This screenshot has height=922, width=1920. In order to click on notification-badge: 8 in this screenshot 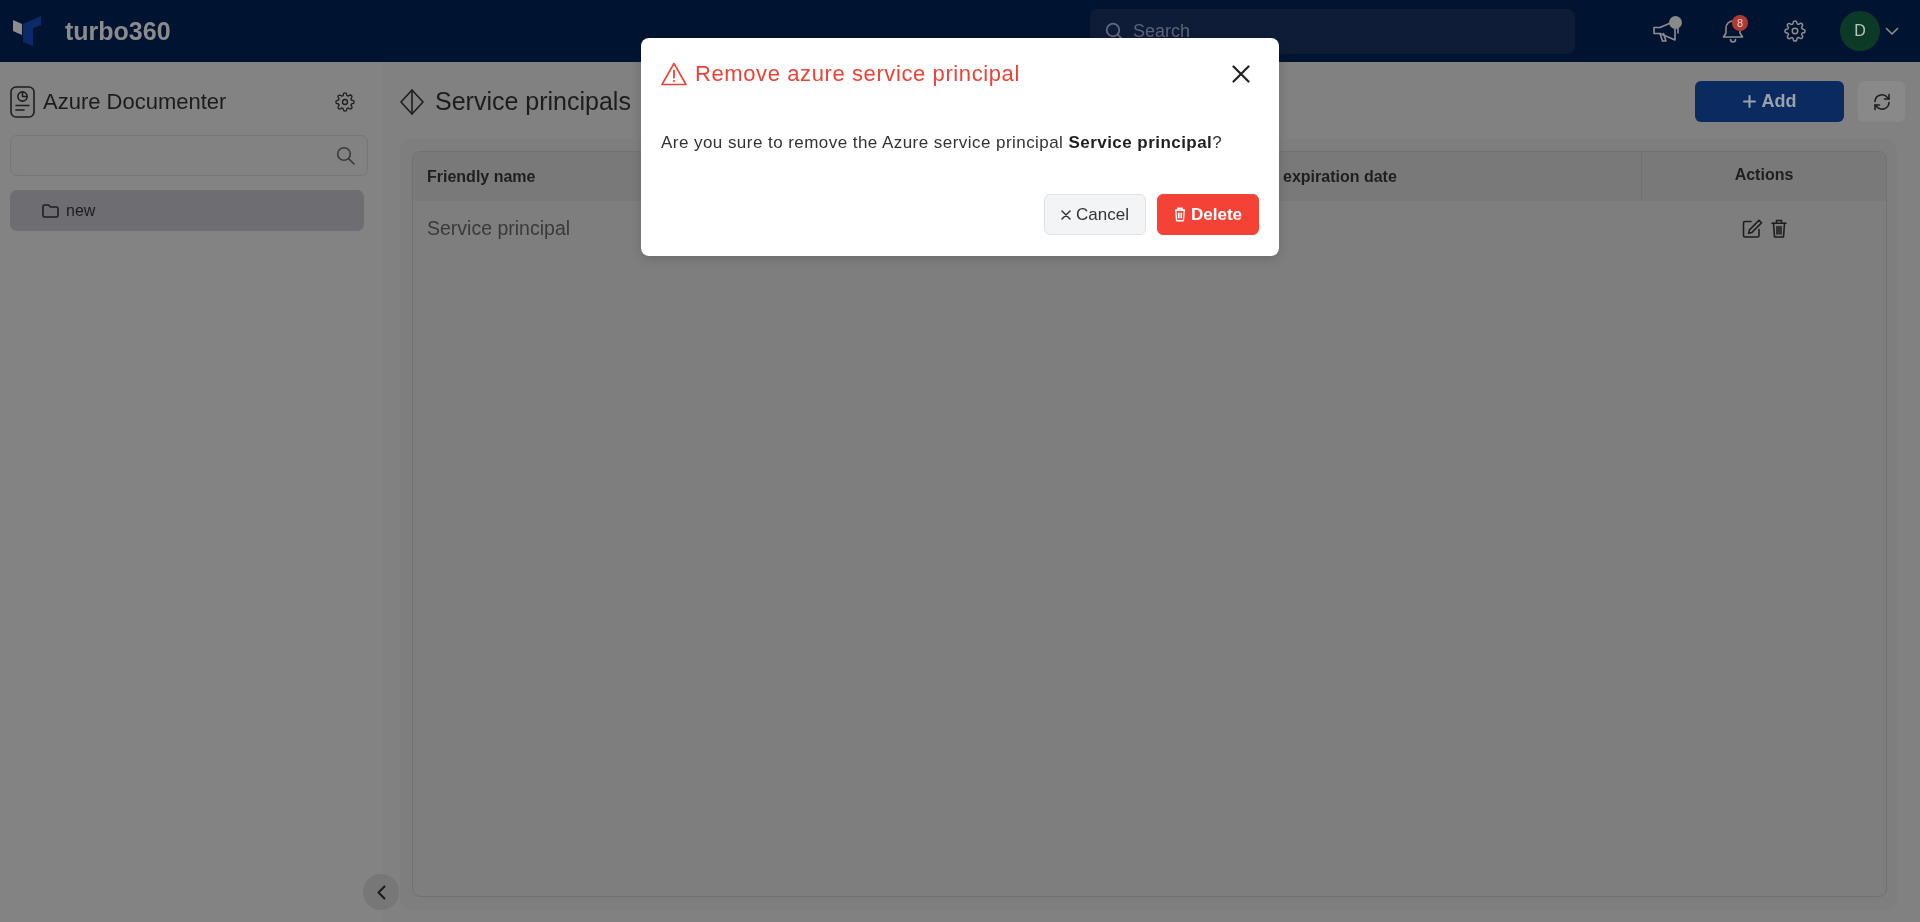, I will do `click(1740, 23)`.